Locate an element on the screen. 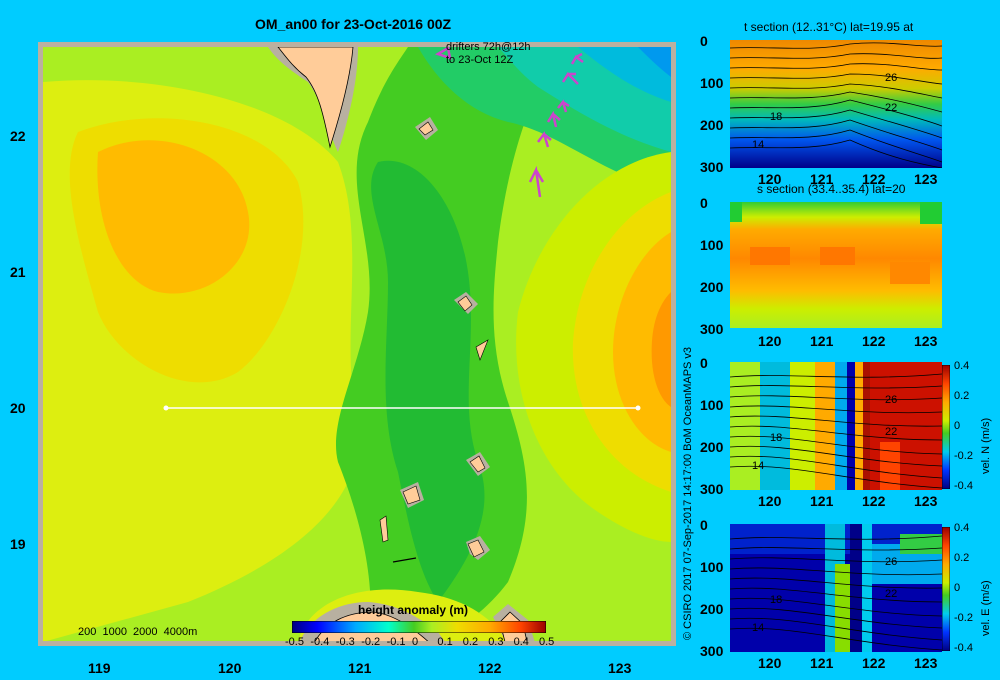  panel2-lon-tick: 123 is located at coordinates (926, 341).